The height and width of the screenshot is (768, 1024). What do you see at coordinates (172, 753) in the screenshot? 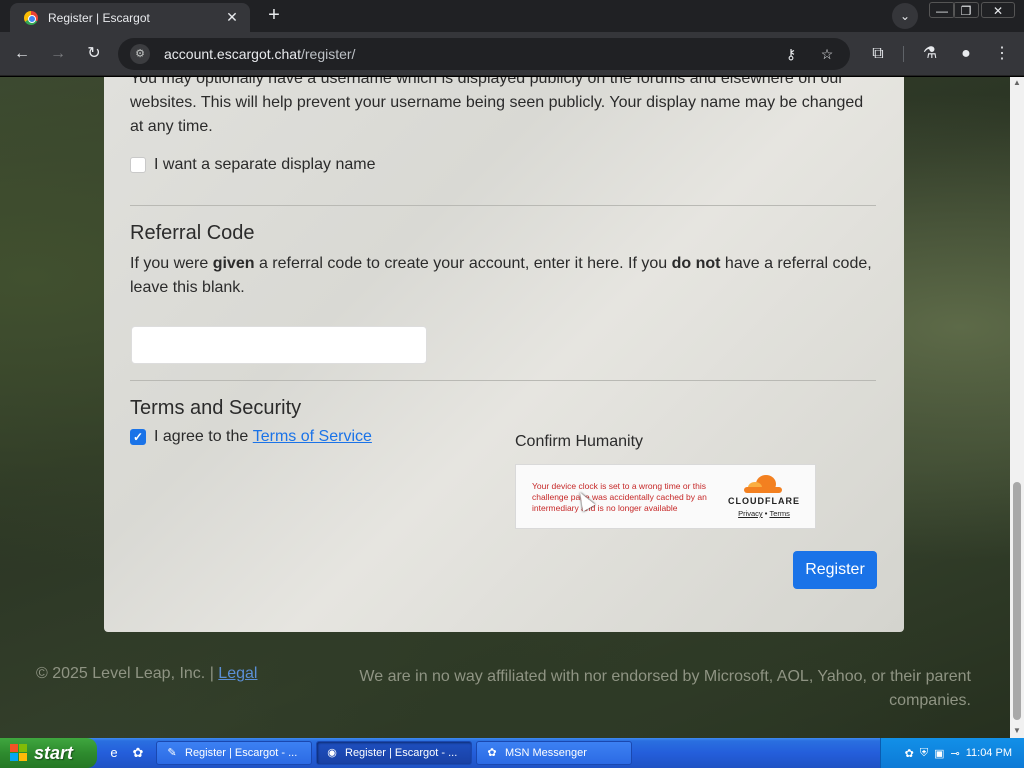
I see `paint-icon: ✎` at bounding box center [172, 753].